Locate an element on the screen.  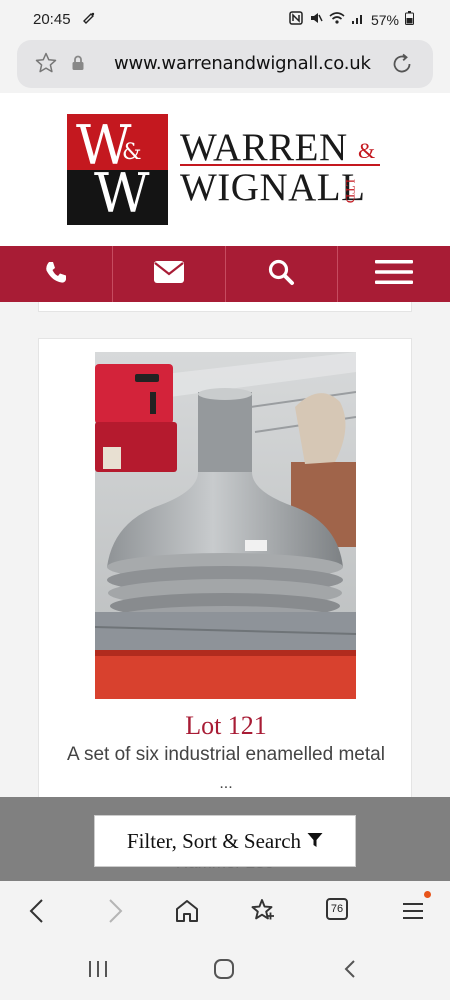
tabs-count-icon: 76 is located at coordinates (337, 909).